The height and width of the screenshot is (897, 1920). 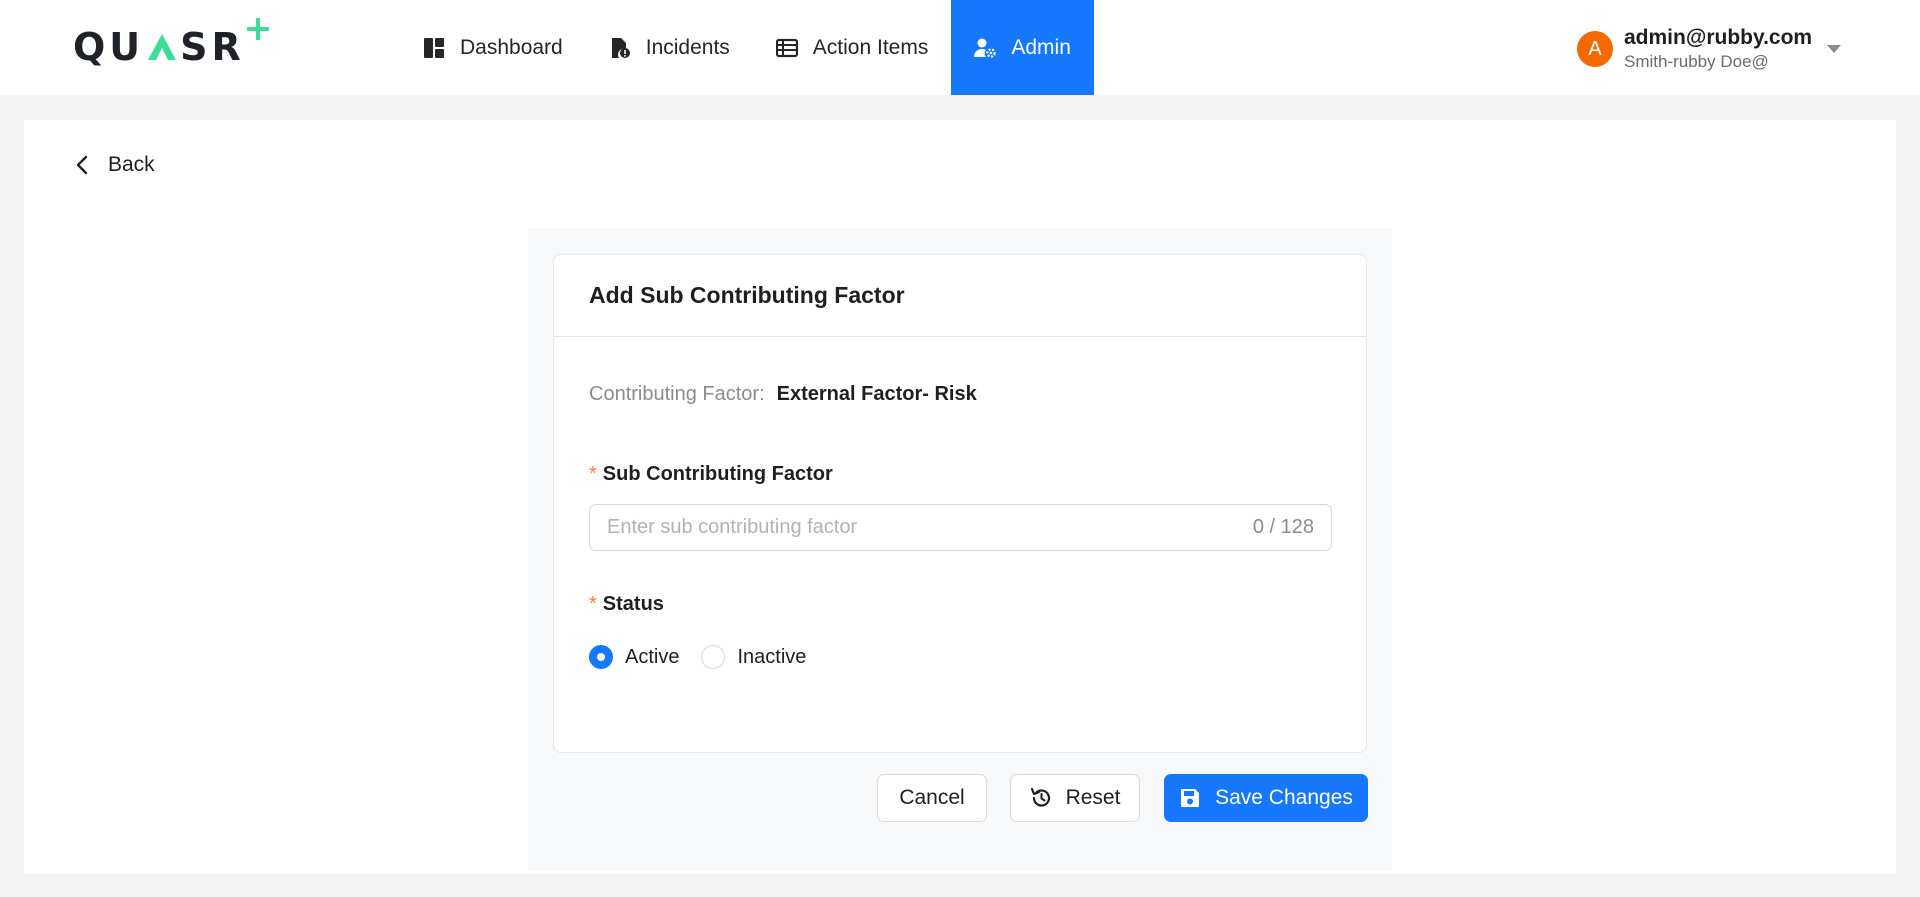 I want to click on table-list-icon, so click(x=786, y=48).